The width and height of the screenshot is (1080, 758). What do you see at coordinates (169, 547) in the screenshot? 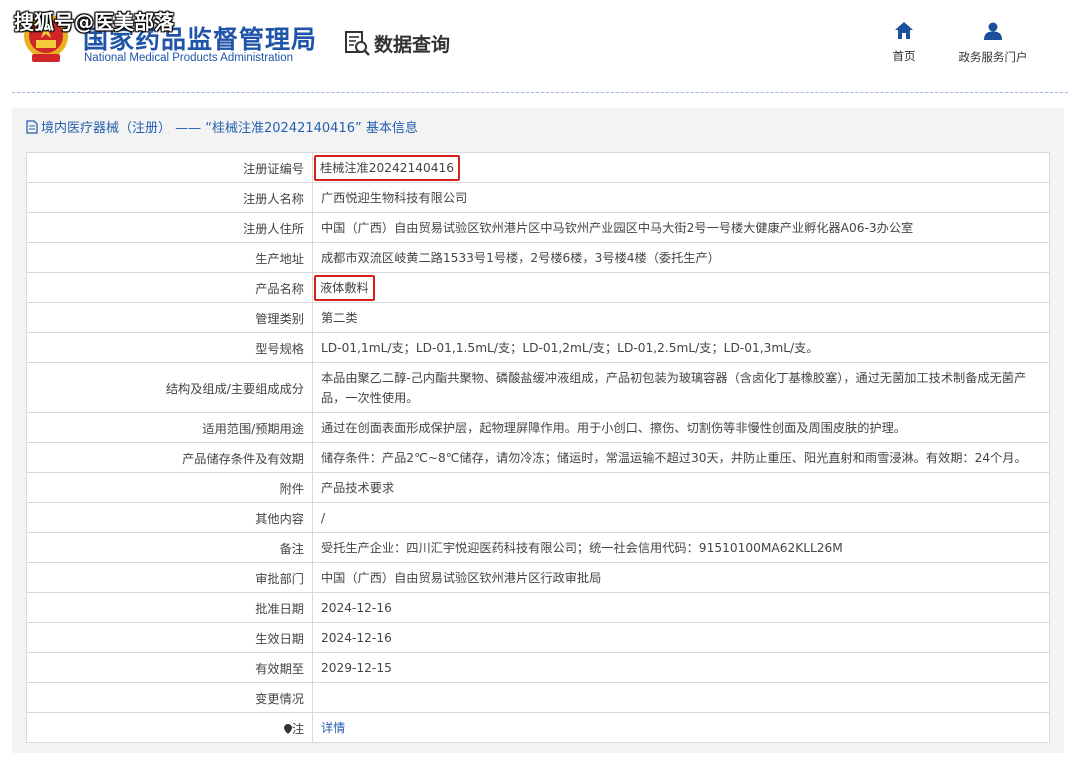
I see `row-label: 备注` at bounding box center [169, 547].